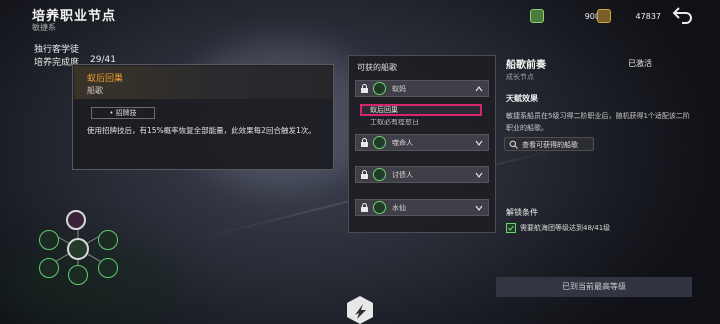  I want to click on song-sub-item: 工蚁必有痊愈日, so click(422, 122).